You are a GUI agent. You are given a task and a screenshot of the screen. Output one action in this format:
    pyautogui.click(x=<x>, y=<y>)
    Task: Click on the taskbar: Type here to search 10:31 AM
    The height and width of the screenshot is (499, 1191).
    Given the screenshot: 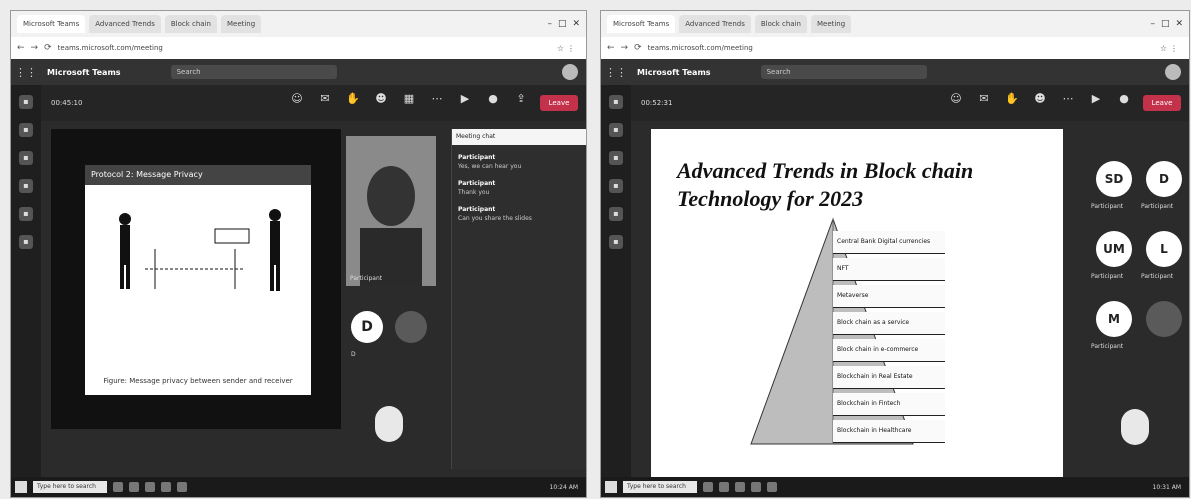 What is the action you would take?
    pyautogui.click(x=895, y=487)
    